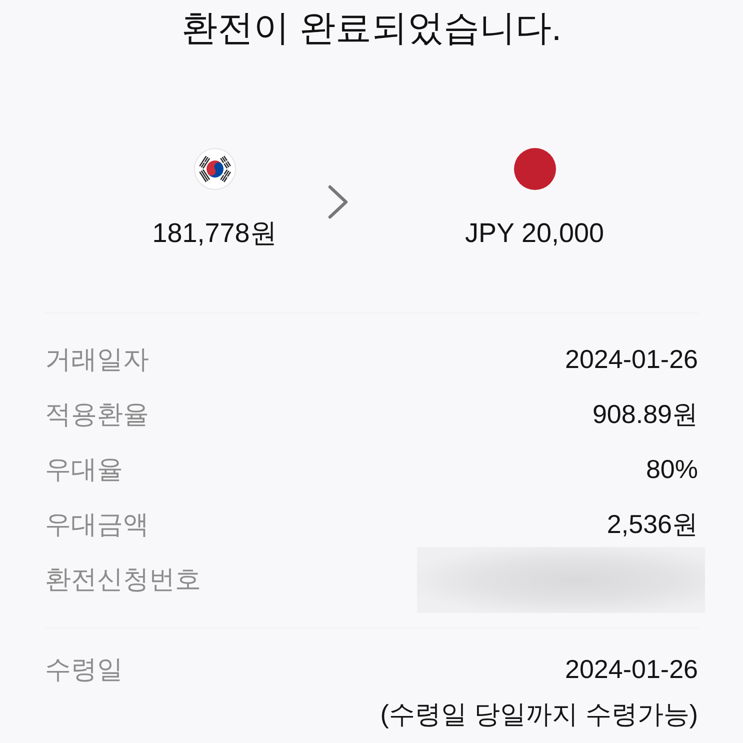 This screenshot has height=743, width=743. Describe the element at coordinates (123, 579) in the screenshot. I see `detail-label: 환전신청번호` at that location.